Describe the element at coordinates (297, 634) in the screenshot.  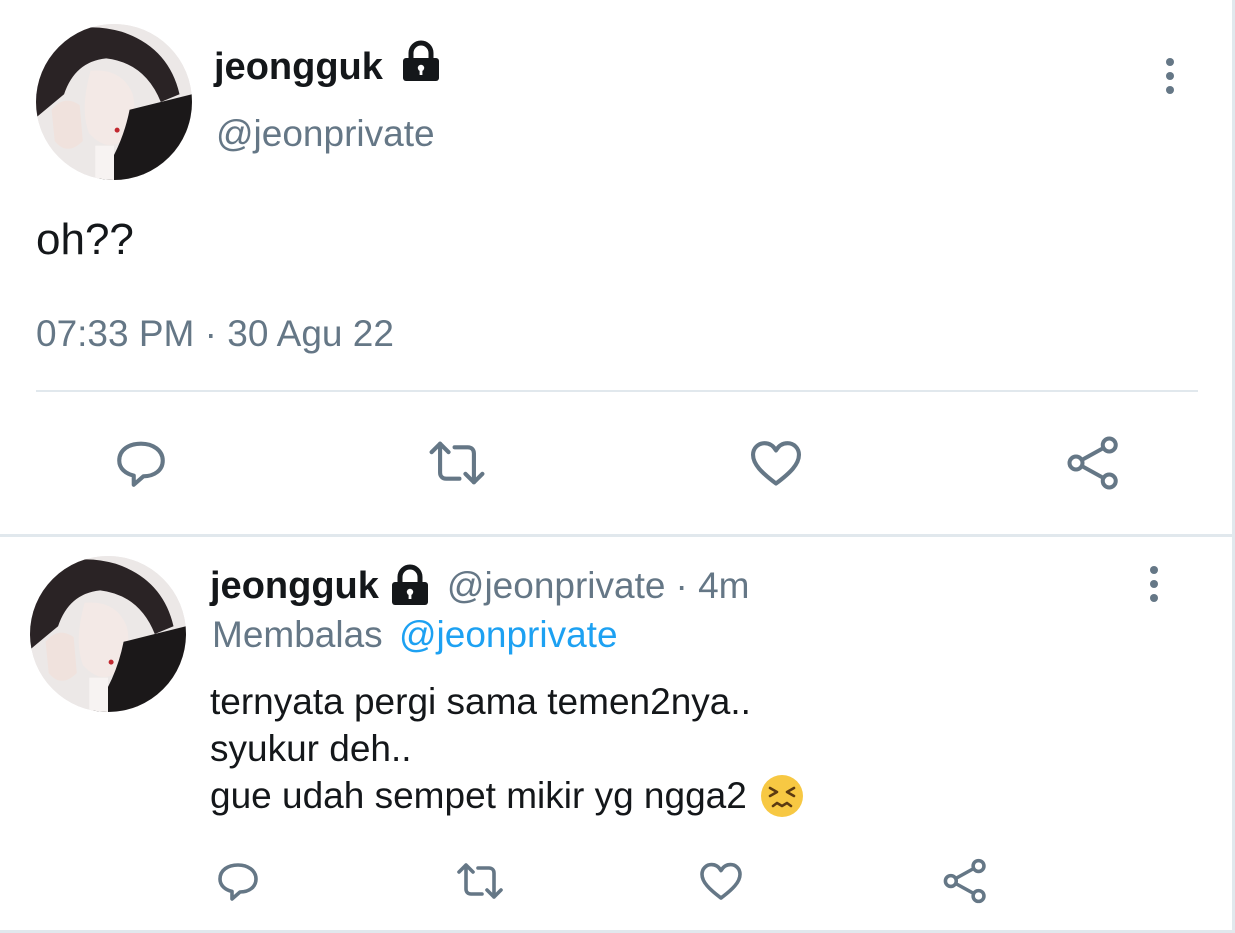
I see `replying-prefix: Membalas` at that location.